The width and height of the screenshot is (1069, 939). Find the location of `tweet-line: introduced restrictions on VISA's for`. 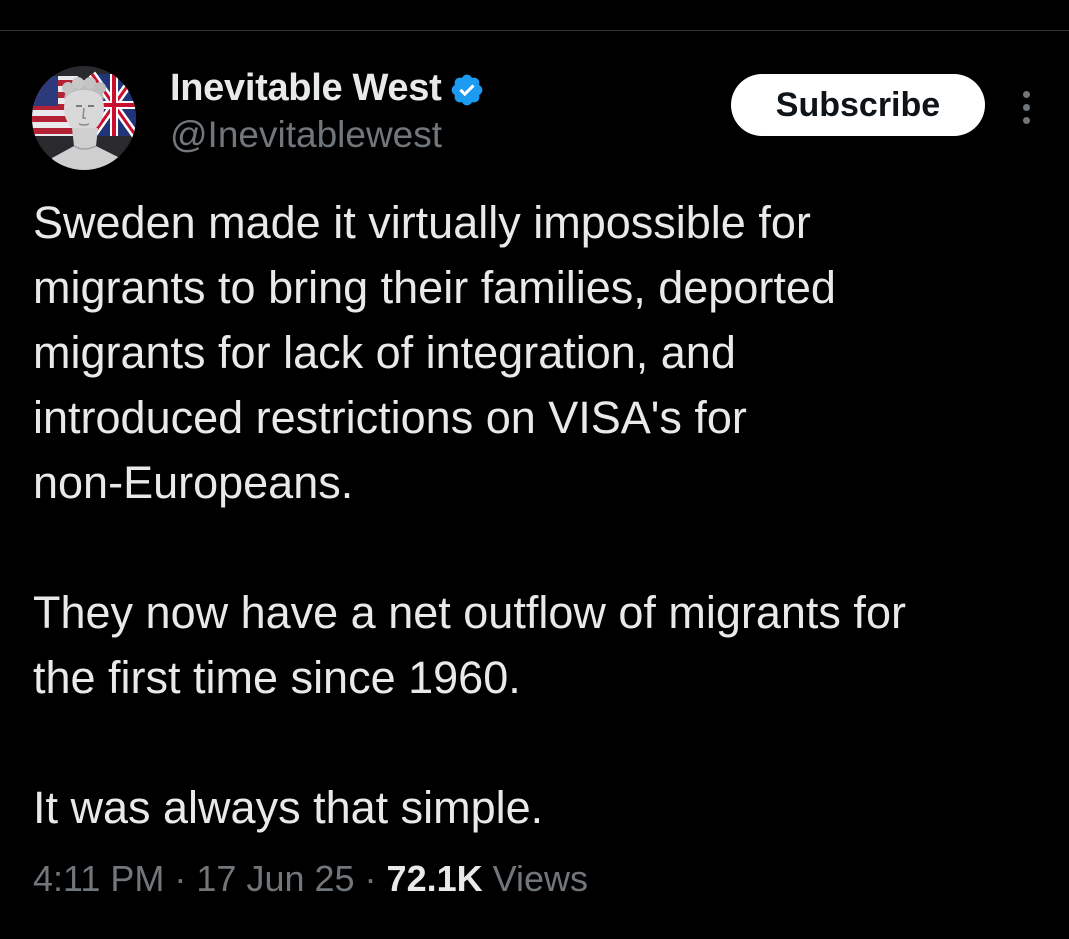

tweet-line: introduced restrictions on VISA's for is located at coordinates (390, 417).